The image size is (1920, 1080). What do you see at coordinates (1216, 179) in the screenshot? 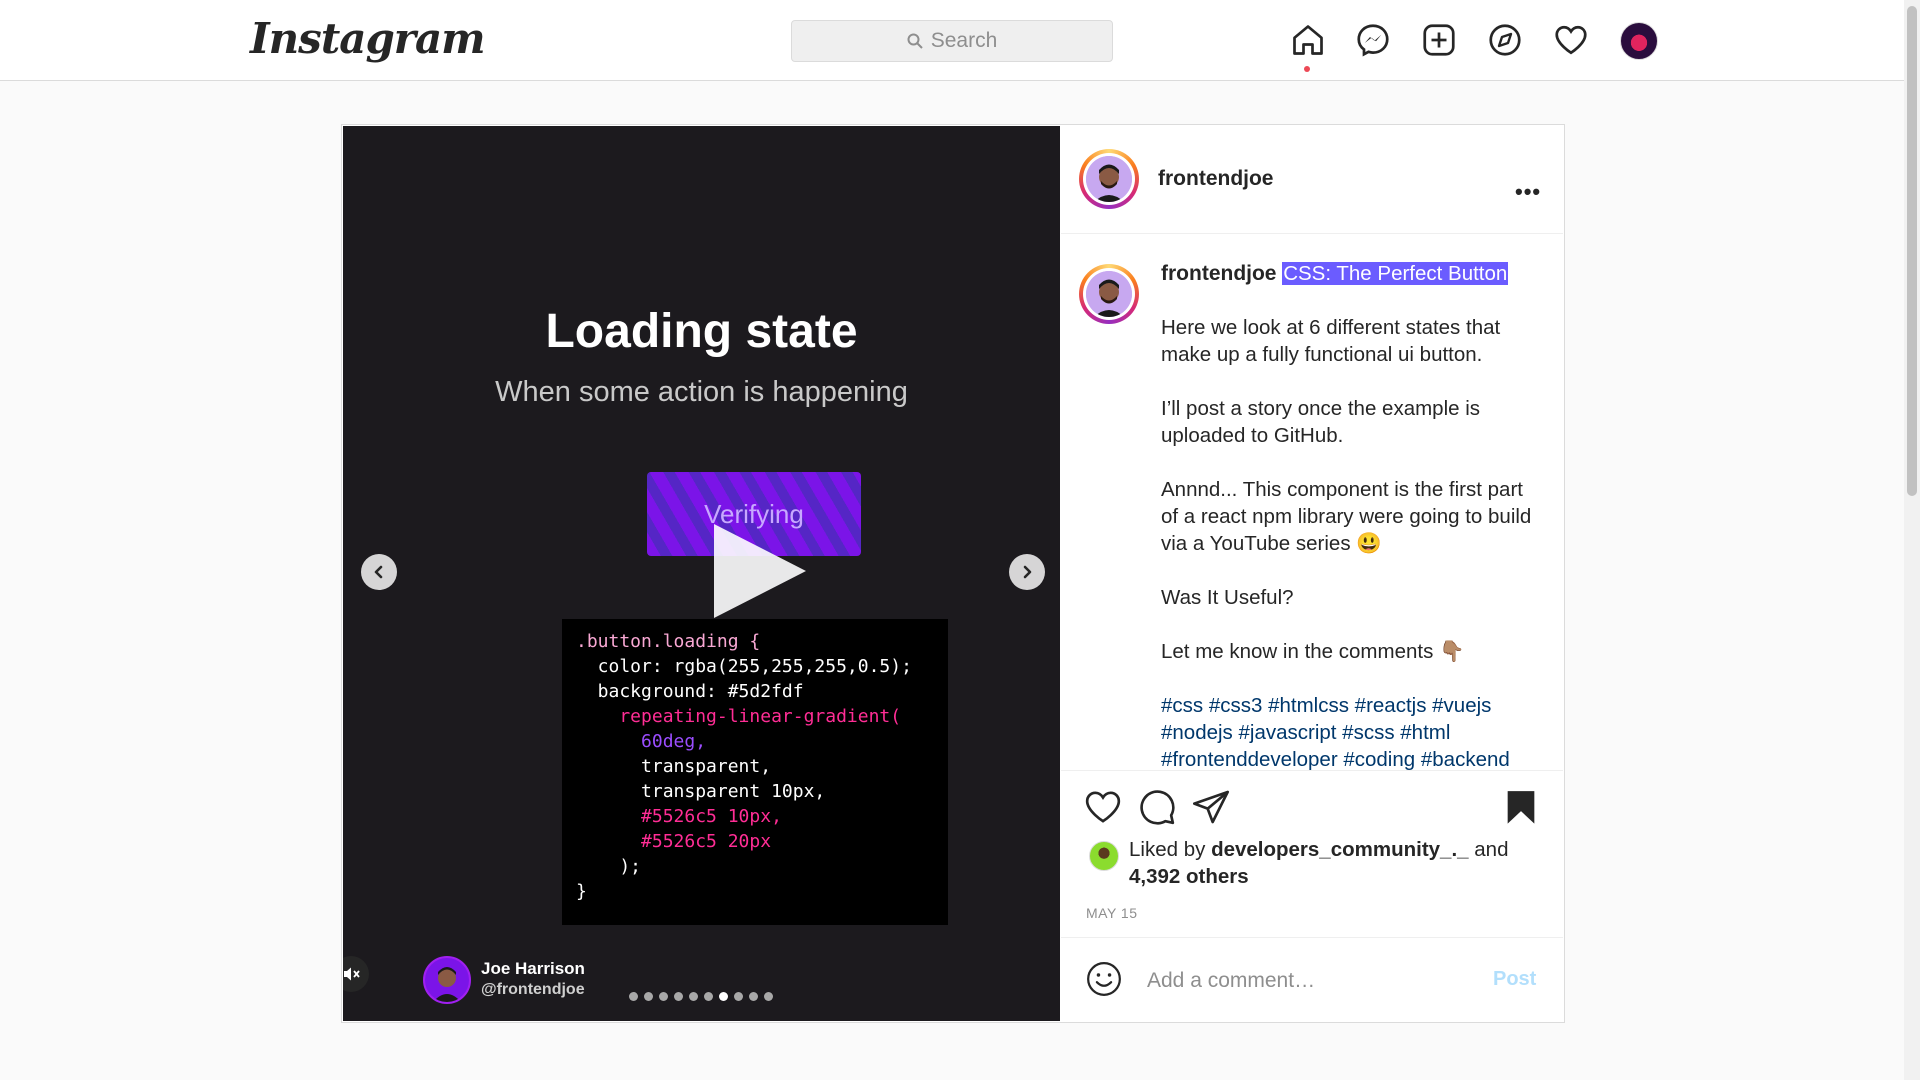
I see `post-author-username: frontendjoe` at bounding box center [1216, 179].